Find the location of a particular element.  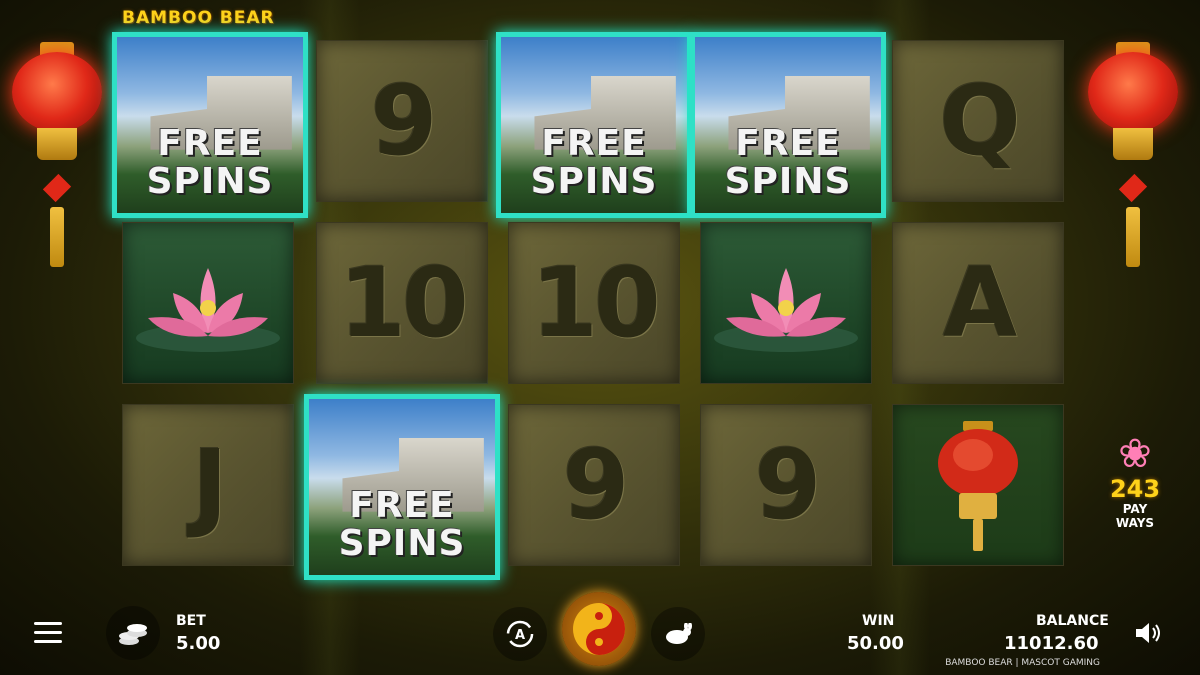

reel-4-row-1-free-spins: FREE SPINS is located at coordinates (788, 125).